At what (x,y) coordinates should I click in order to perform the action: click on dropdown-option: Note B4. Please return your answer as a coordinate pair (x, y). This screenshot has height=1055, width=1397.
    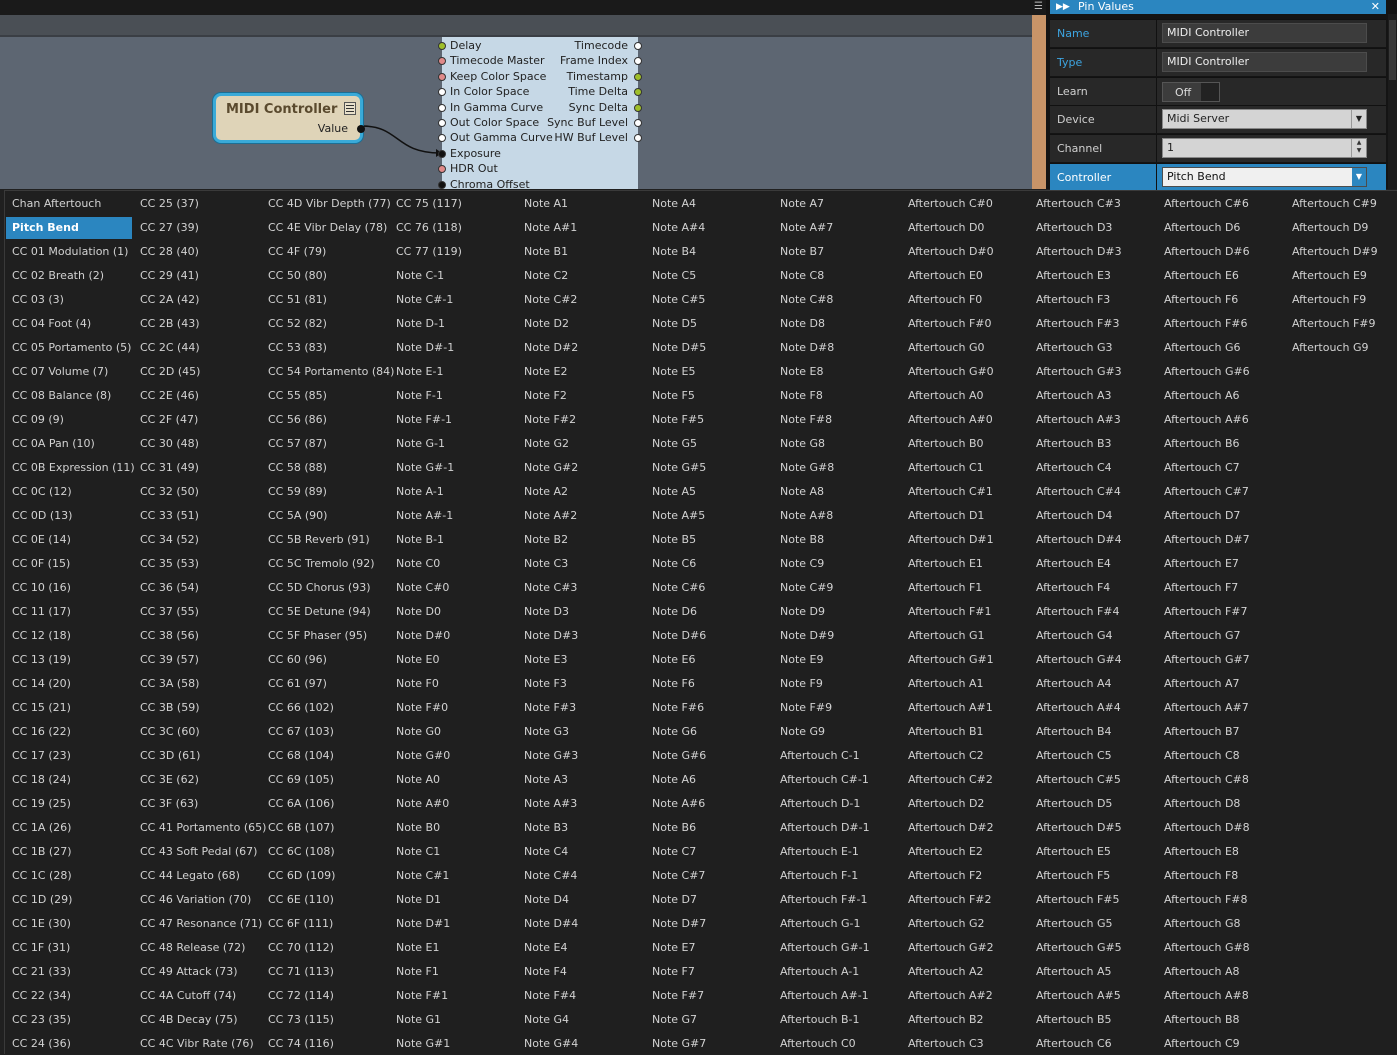
    Looking at the image, I should click on (709, 252).